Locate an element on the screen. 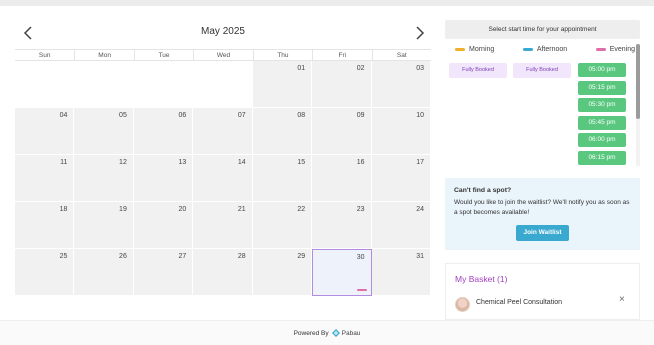 This screenshot has width=654, height=345. day-number: 30 is located at coordinates (360, 257).